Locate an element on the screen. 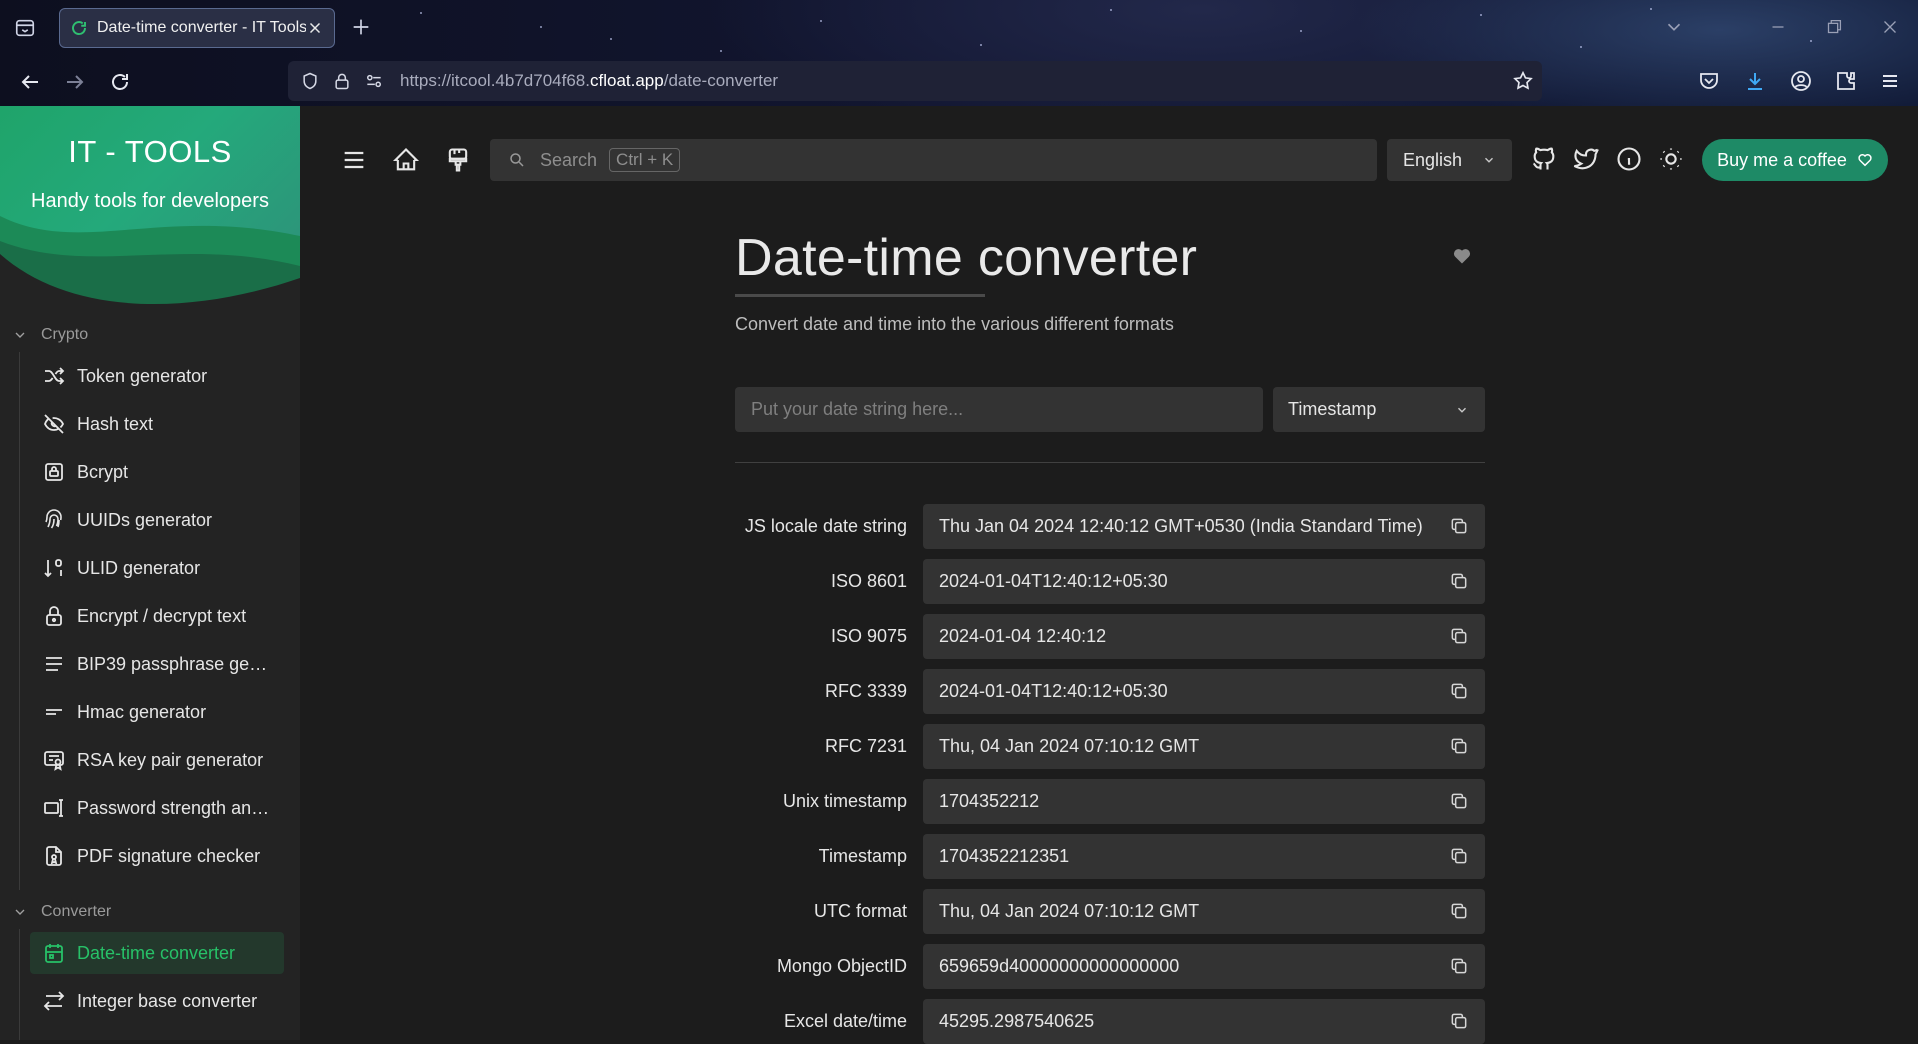 This screenshot has height=1044, width=1918. github-icon is located at coordinates (1544, 159).